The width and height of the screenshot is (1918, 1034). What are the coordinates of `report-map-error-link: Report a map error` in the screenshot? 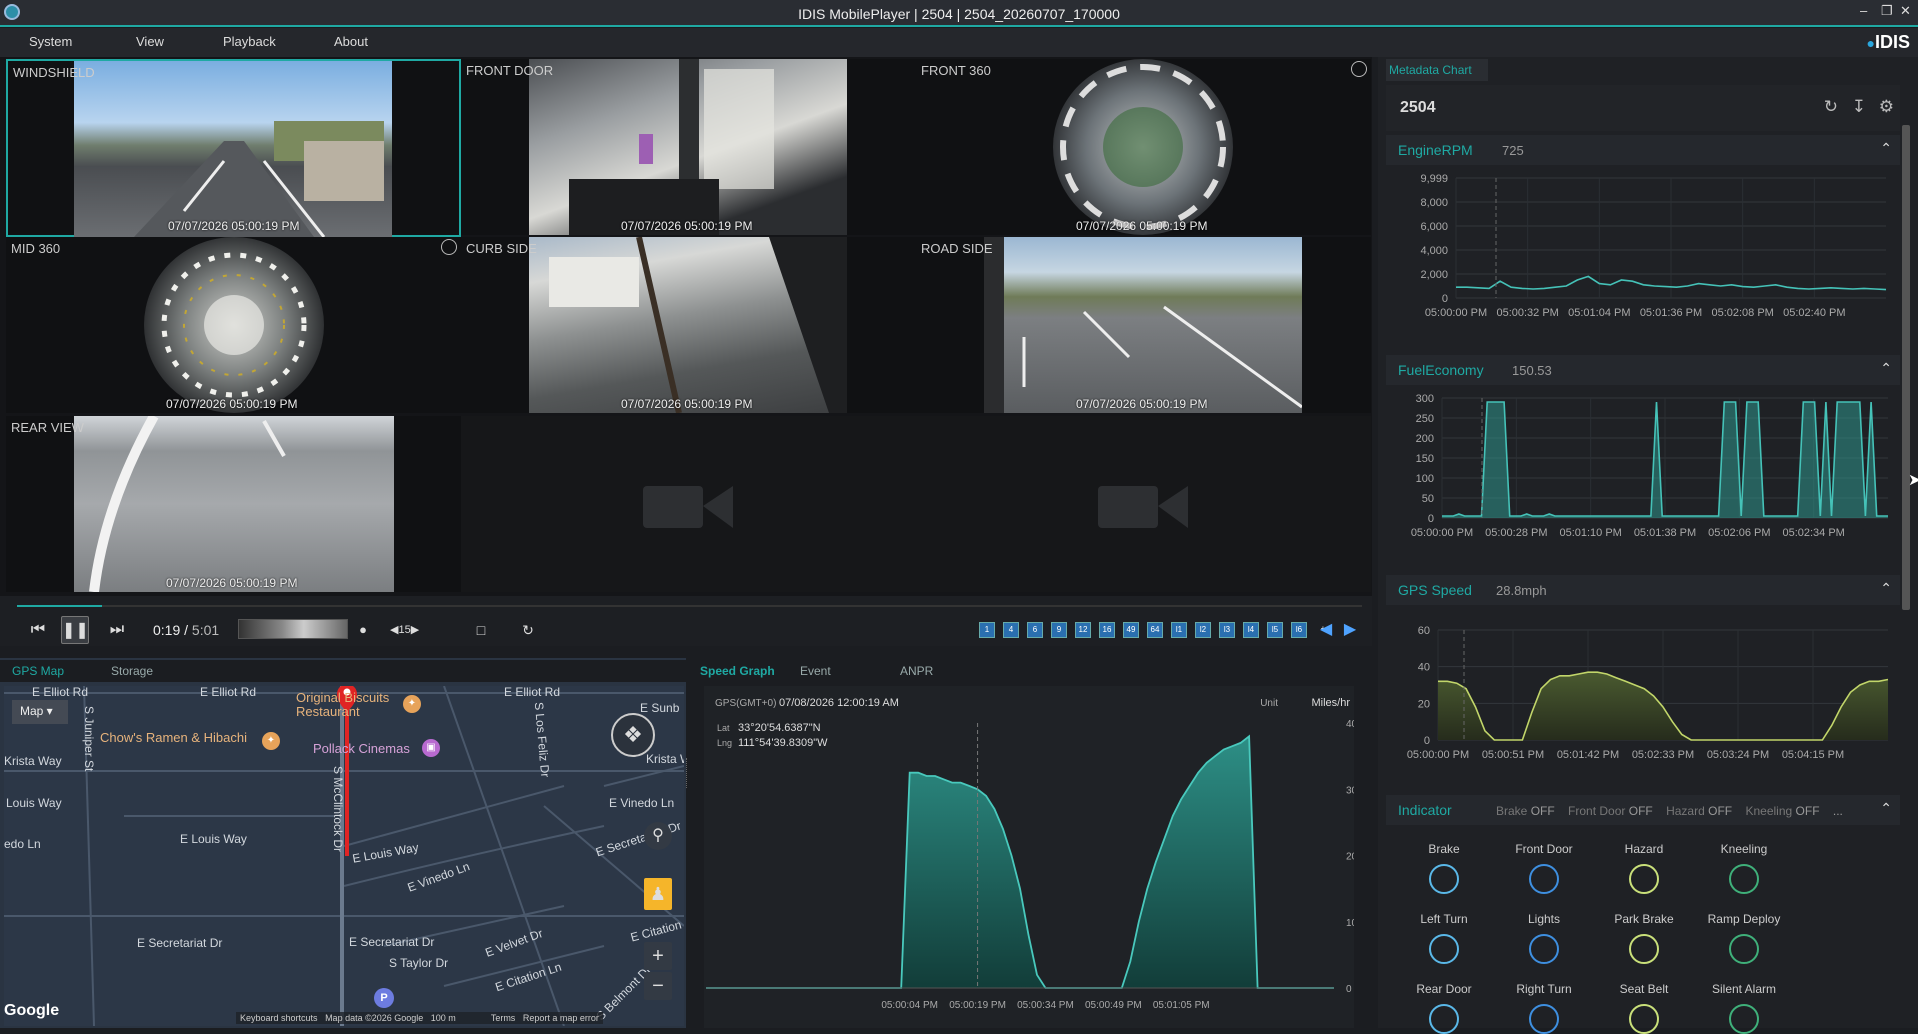 It's located at (561, 1018).